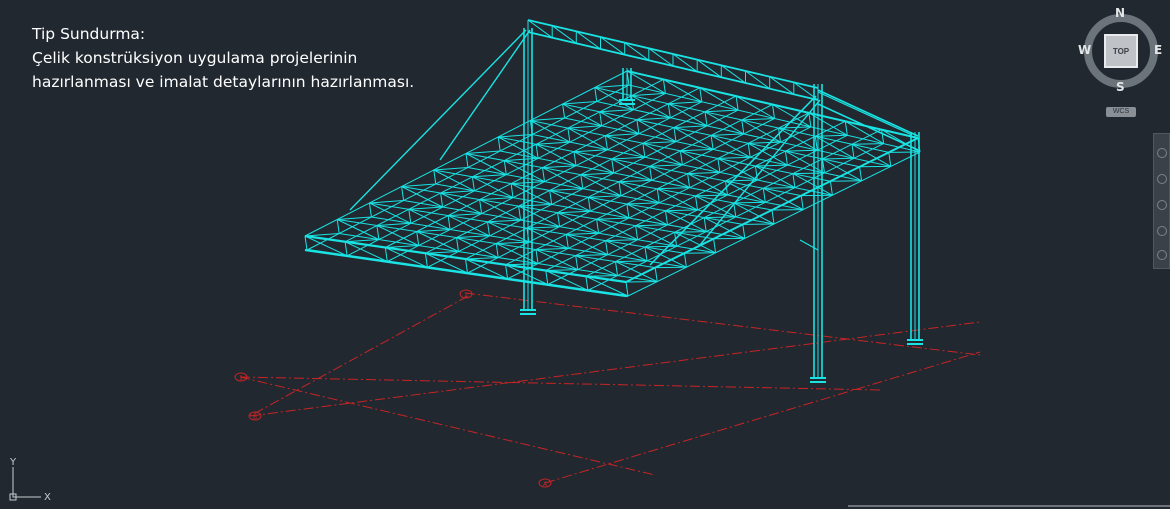  Describe the element at coordinates (1162, 231) in the screenshot. I see `nav-orbit-icon` at that location.